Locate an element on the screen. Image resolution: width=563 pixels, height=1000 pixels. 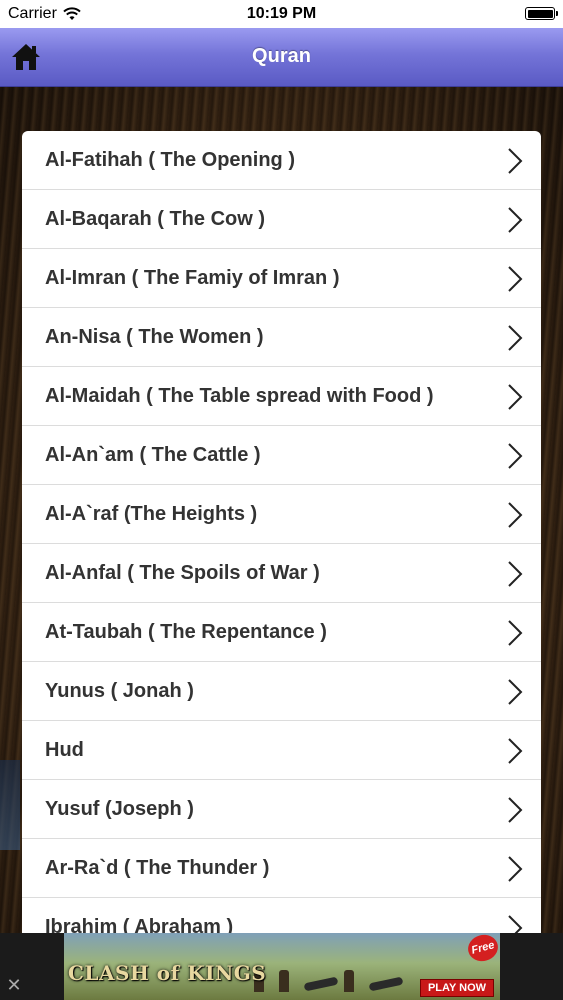
status-bar: Carrier 10:19 PM is located at coordinates (281, 14).